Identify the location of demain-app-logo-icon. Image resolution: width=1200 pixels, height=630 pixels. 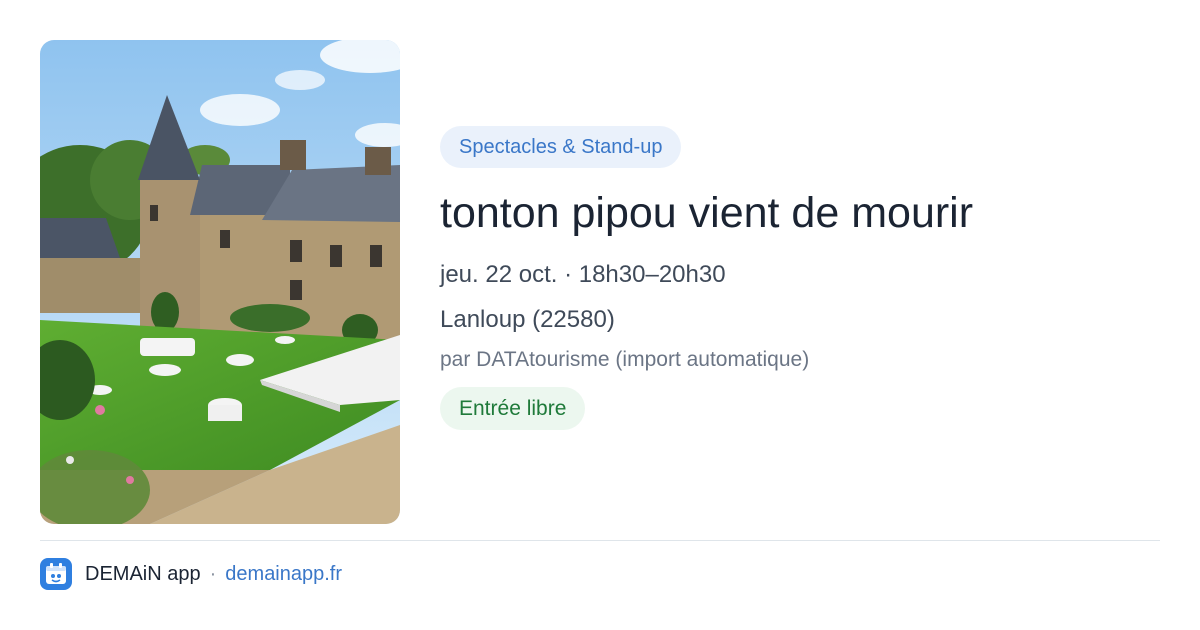
(56, 574).